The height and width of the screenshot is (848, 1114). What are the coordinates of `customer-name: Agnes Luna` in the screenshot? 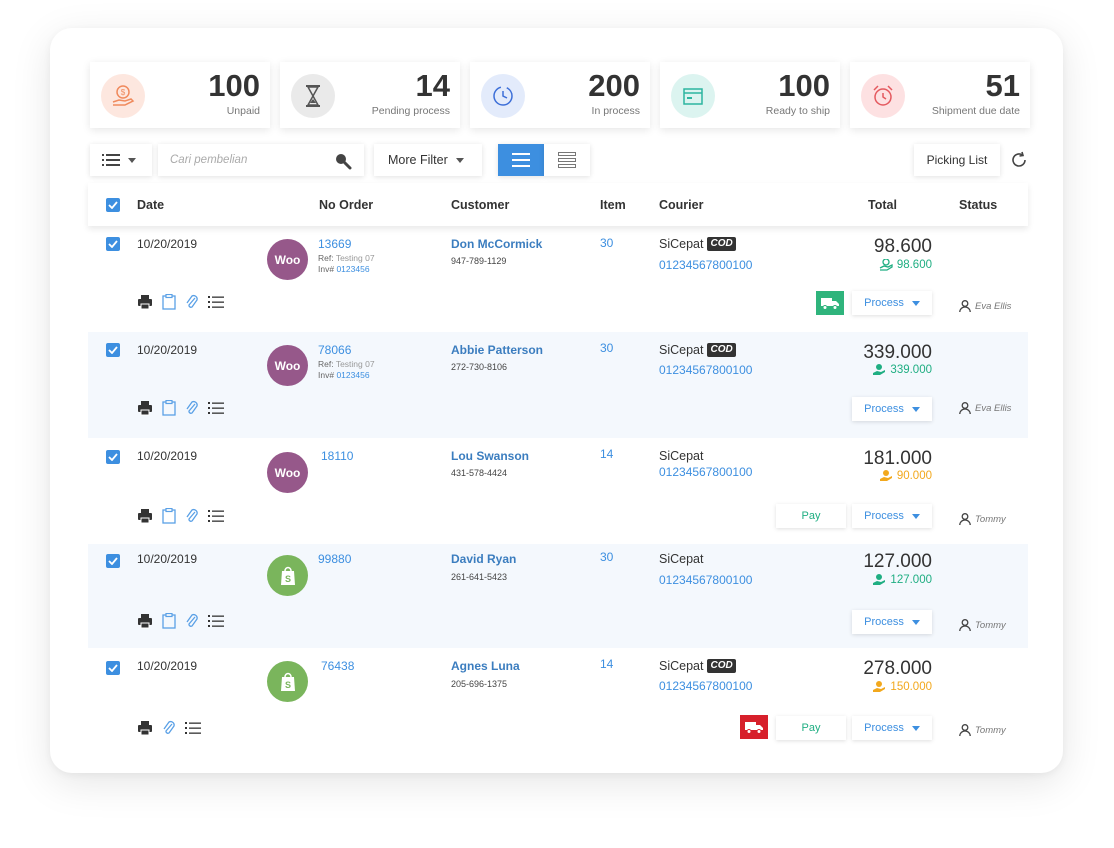 It's located at (485, 666).